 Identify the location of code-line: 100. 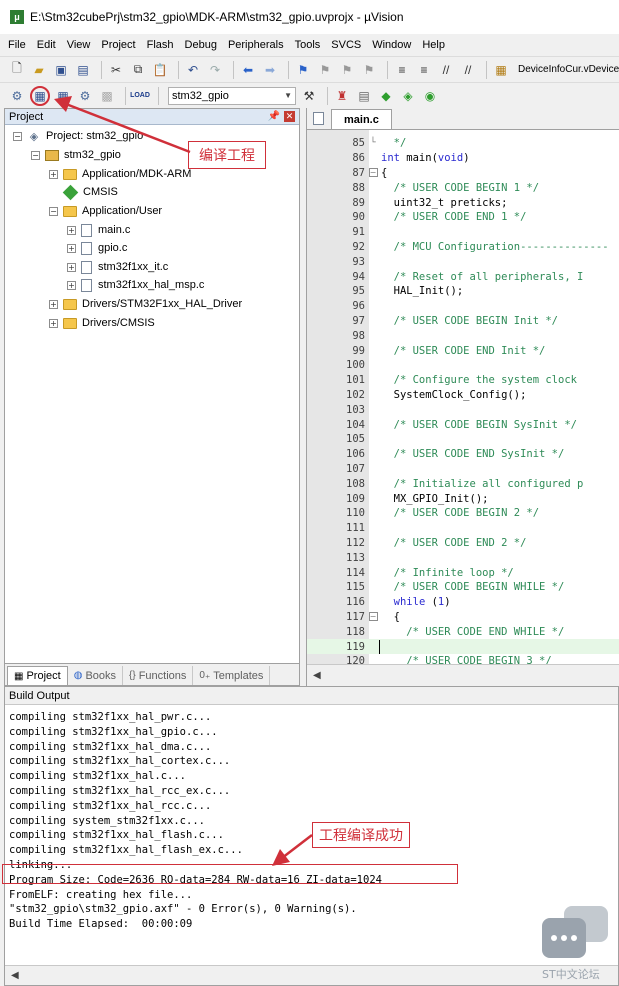
(463, 365).